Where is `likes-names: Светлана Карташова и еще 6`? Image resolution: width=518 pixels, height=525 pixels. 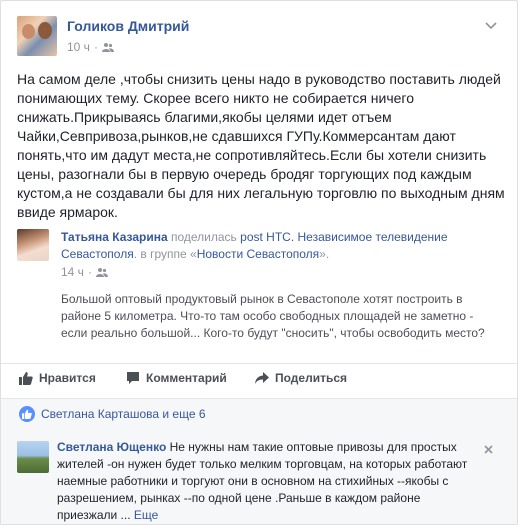
likes-names: Светлана Карташова и еще 6 is located at coordinates (123, 414).